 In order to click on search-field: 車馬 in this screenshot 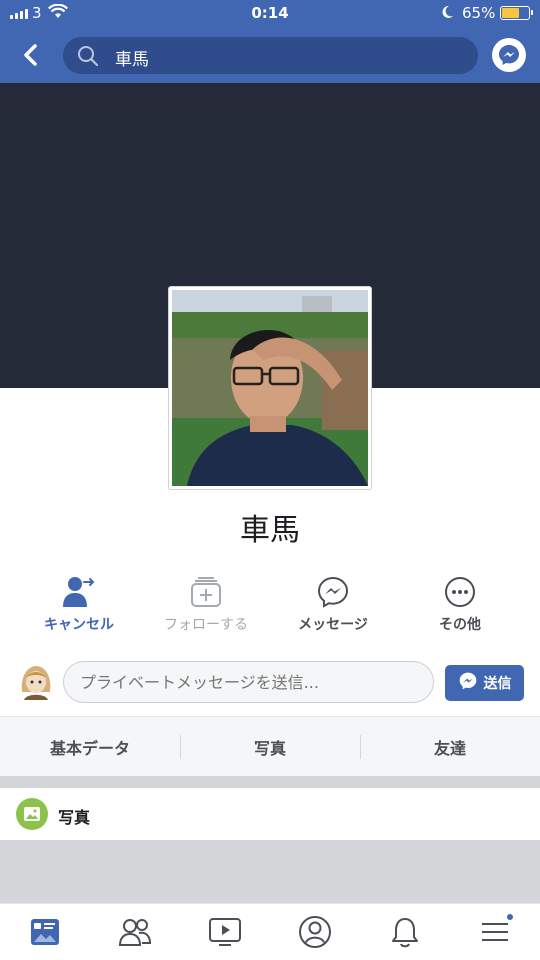, I will do `click(270, 55)`.